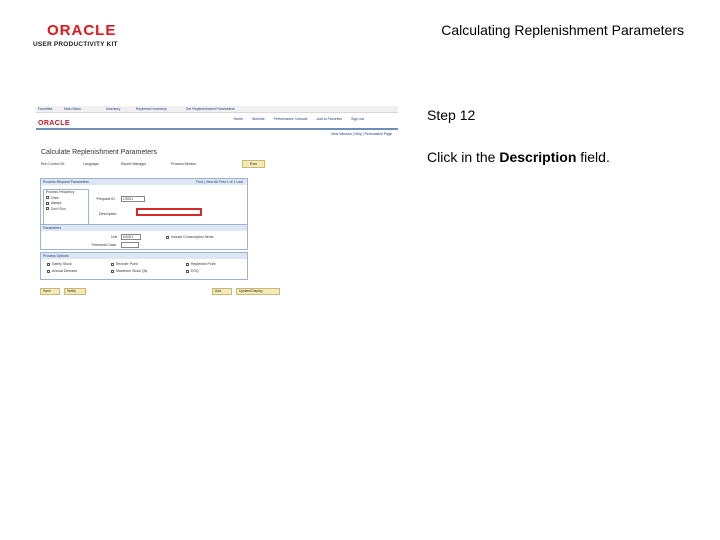  What do you see at coordinates (151, 109) in the screenshot?
I see `nav-replenish: Replenish Inventory` at bounding box center [151, 109].